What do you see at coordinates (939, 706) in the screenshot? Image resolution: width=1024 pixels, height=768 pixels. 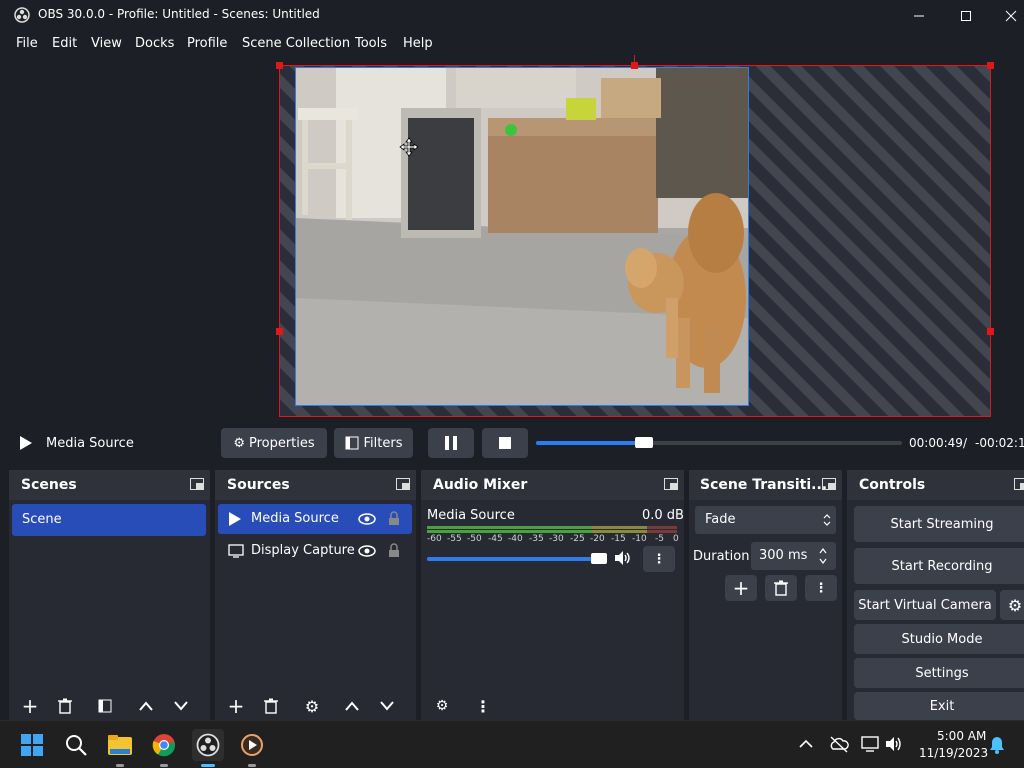 I see `exit-button: Exit` at bounding box center [939, 706].